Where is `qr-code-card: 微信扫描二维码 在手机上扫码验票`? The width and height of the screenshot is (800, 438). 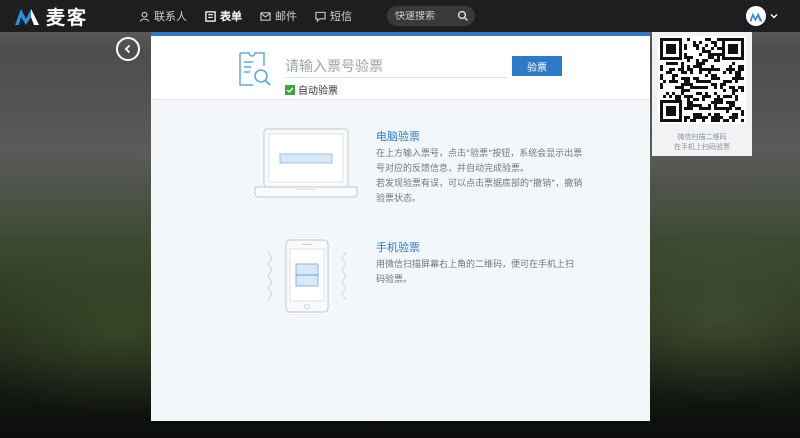 qr-code-card: 微信扫描二维码 在手机上扫码验票 is located at coordinates (702, 94).